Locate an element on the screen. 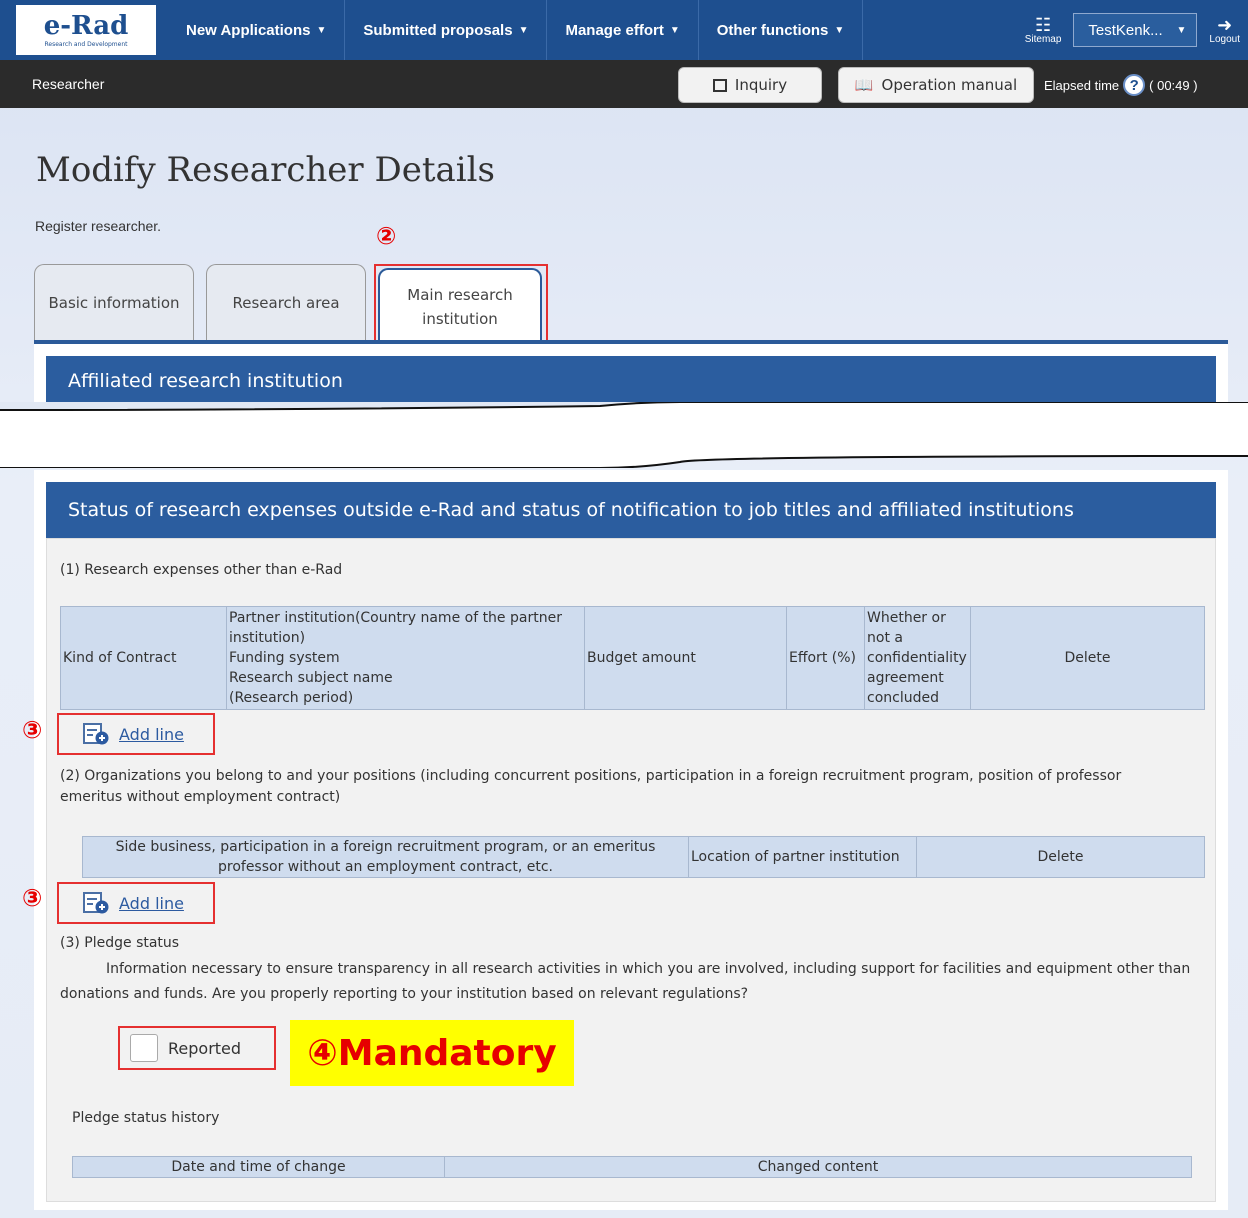 The image size is (1248, 1218). pledge-history-table: Date and time of change Changed content is located at coordinates (632, 1167).